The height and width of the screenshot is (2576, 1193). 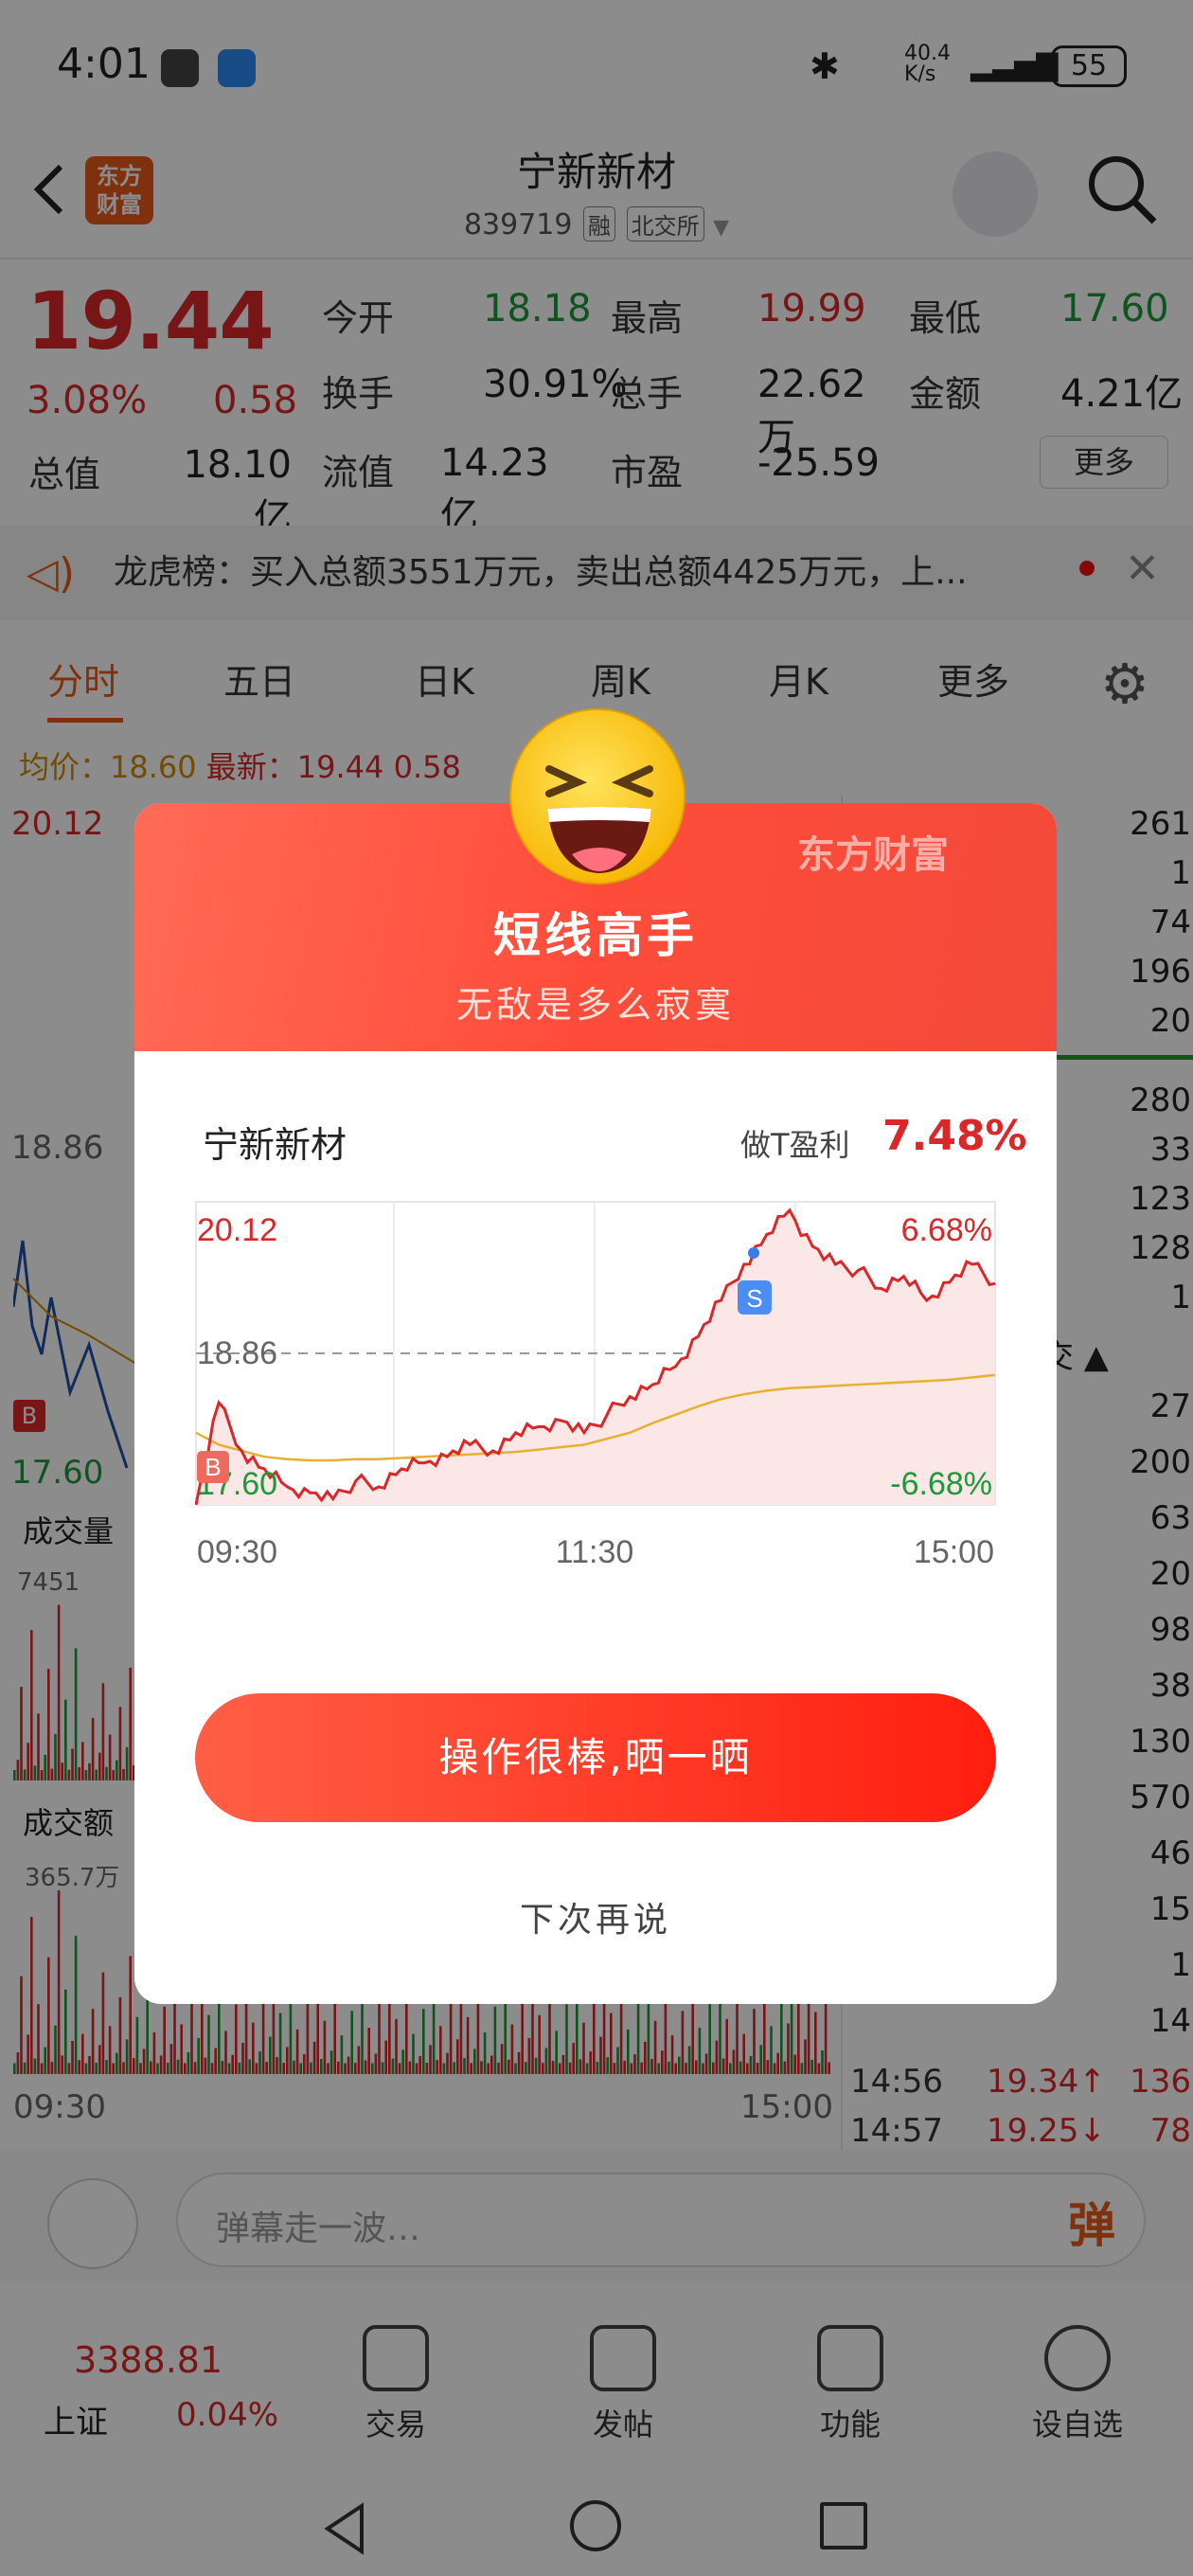 I want to click on profit-label: 做T盈利, so click(x=795, y=1145).